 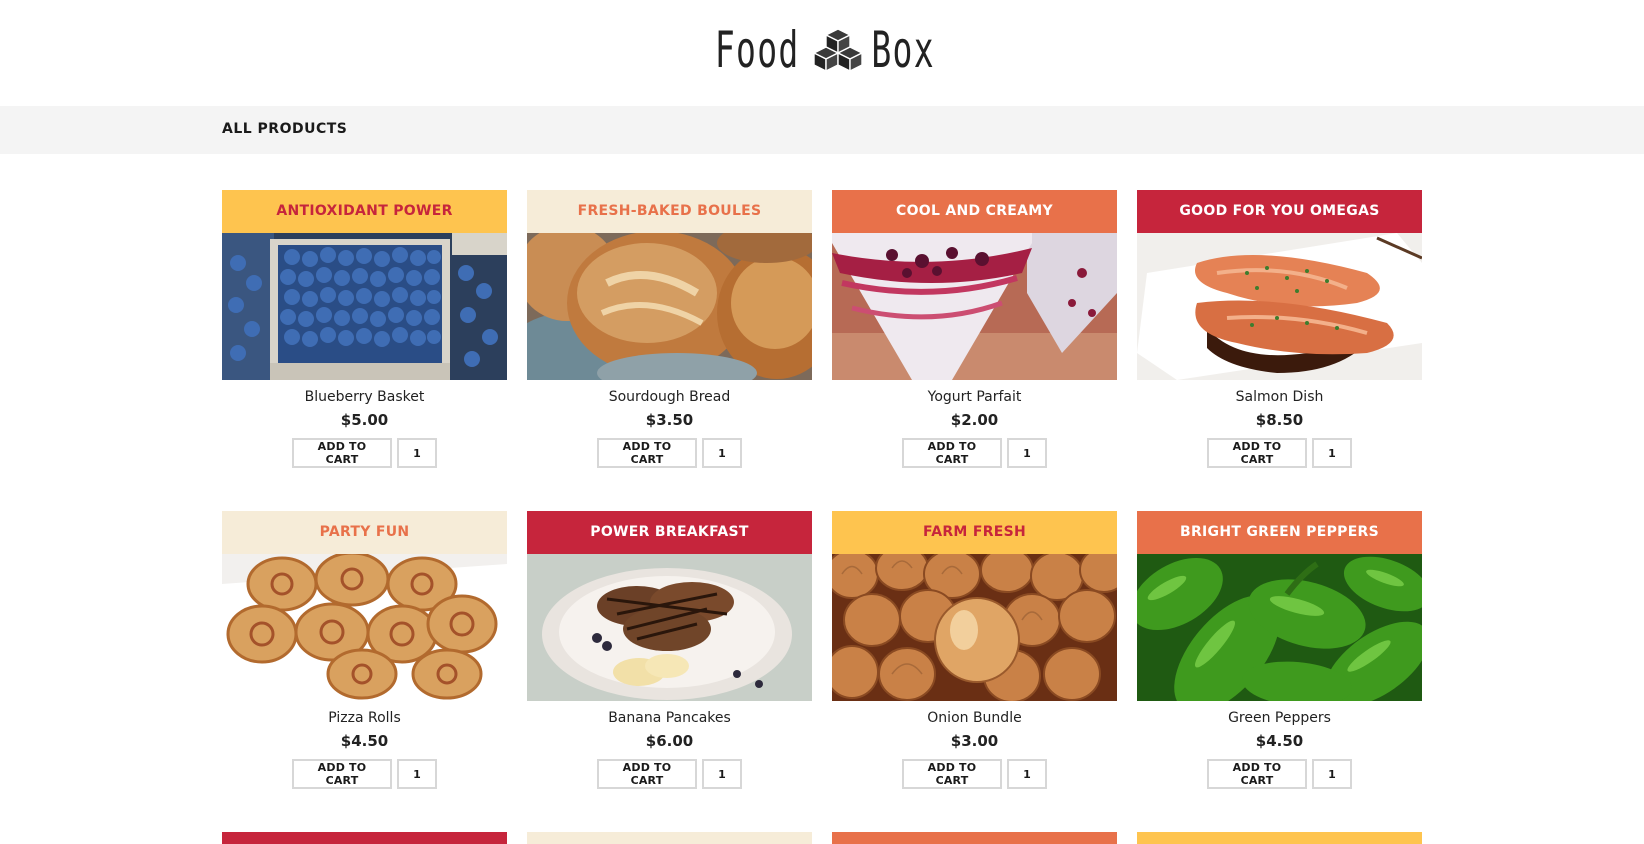 What do you see at coordinates (669, 211) in the screenshot?
I see `product-banner: FRESH-BAKED BOULES` at bounding box center [669, 211].